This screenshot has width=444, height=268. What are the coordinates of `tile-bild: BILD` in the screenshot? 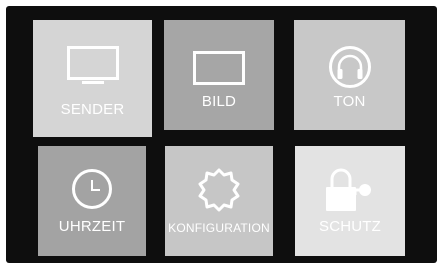 It's located at (219, 75).